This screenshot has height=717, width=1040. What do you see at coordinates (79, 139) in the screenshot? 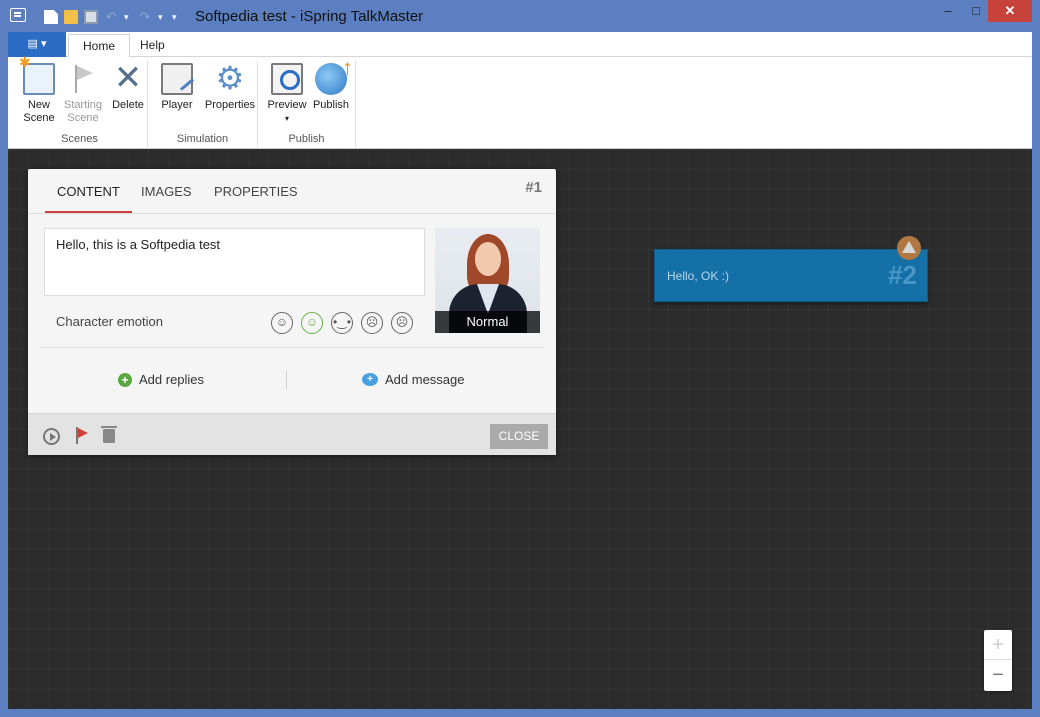
I see `group-label-scenes: Scenes` at bounding box center [79, 139].